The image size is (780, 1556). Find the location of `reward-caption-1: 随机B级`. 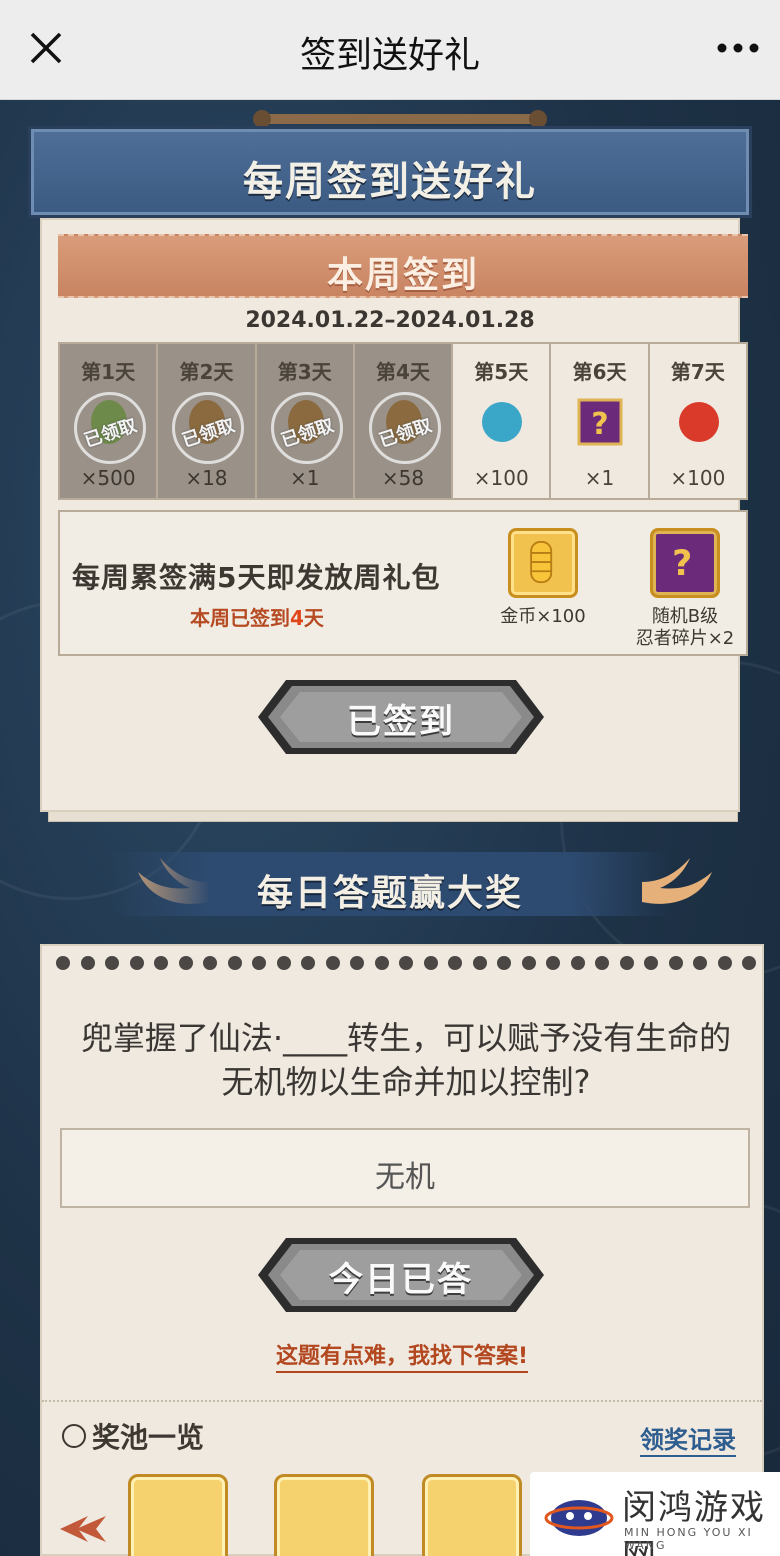

reward-caption-1: 随机B级 is located at coordinates (685, 616).